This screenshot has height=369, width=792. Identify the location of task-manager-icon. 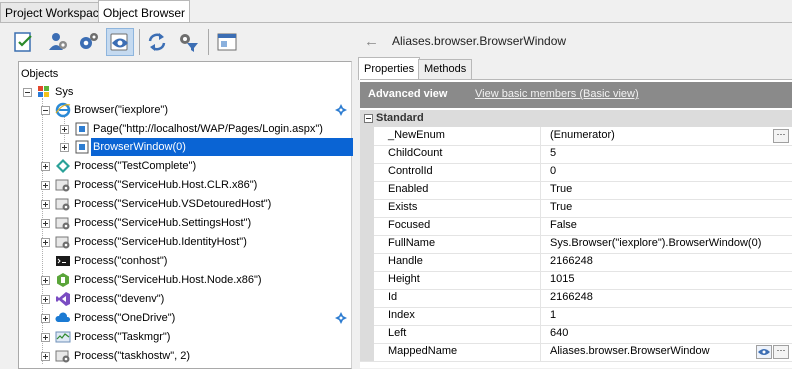
(63, 337).